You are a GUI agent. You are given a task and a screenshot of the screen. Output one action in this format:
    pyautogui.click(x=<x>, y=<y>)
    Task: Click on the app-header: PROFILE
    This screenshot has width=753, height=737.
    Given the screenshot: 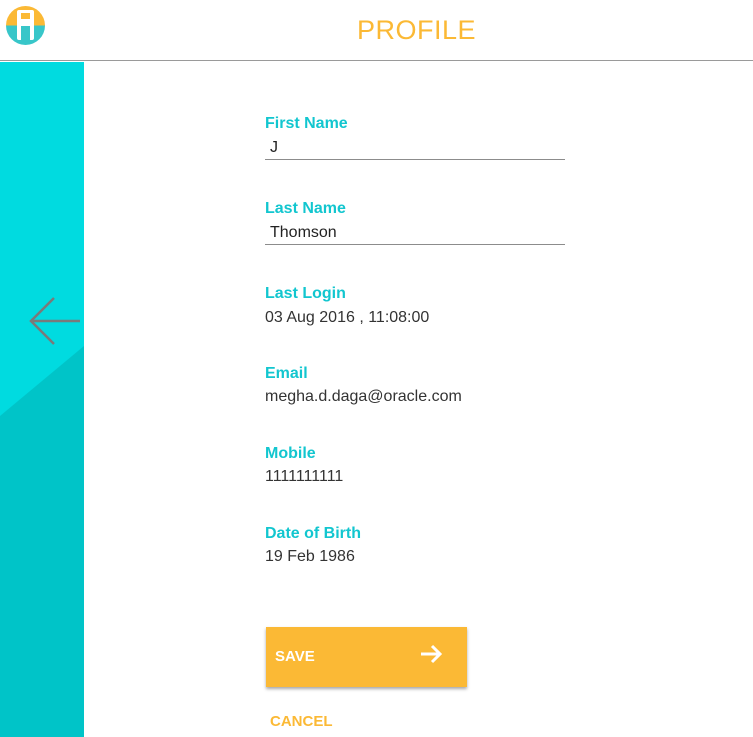 What is the action you would take?
    pyautogui.click(x=376, y=30)
    